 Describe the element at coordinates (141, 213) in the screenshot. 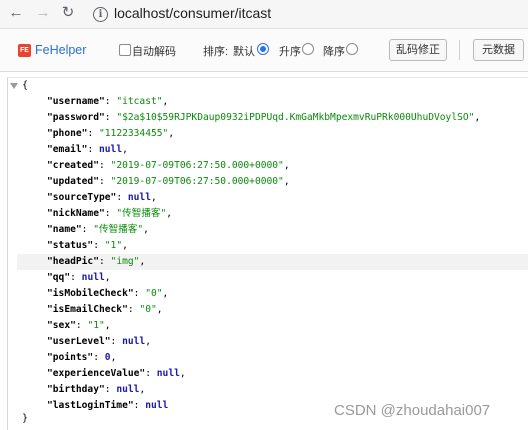

I see `json-value: "传智播客"` at that location.